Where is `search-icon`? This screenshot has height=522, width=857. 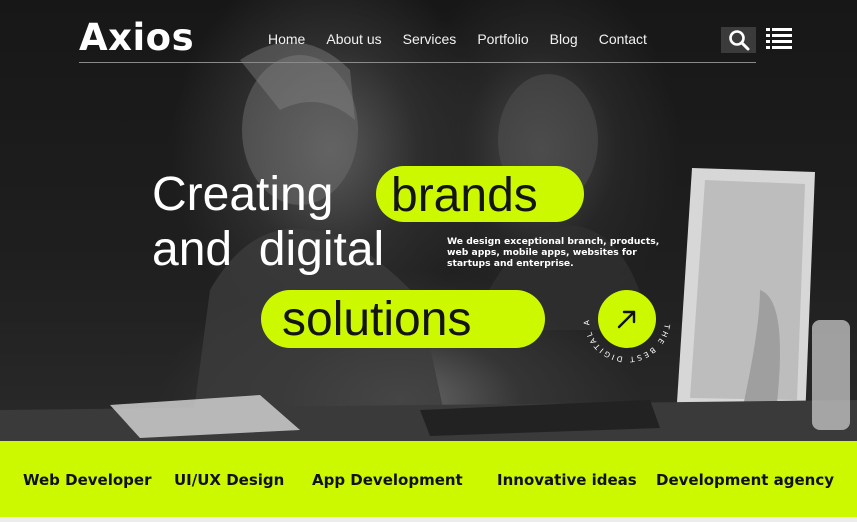 search-icon is located at coordinates (738, 40).